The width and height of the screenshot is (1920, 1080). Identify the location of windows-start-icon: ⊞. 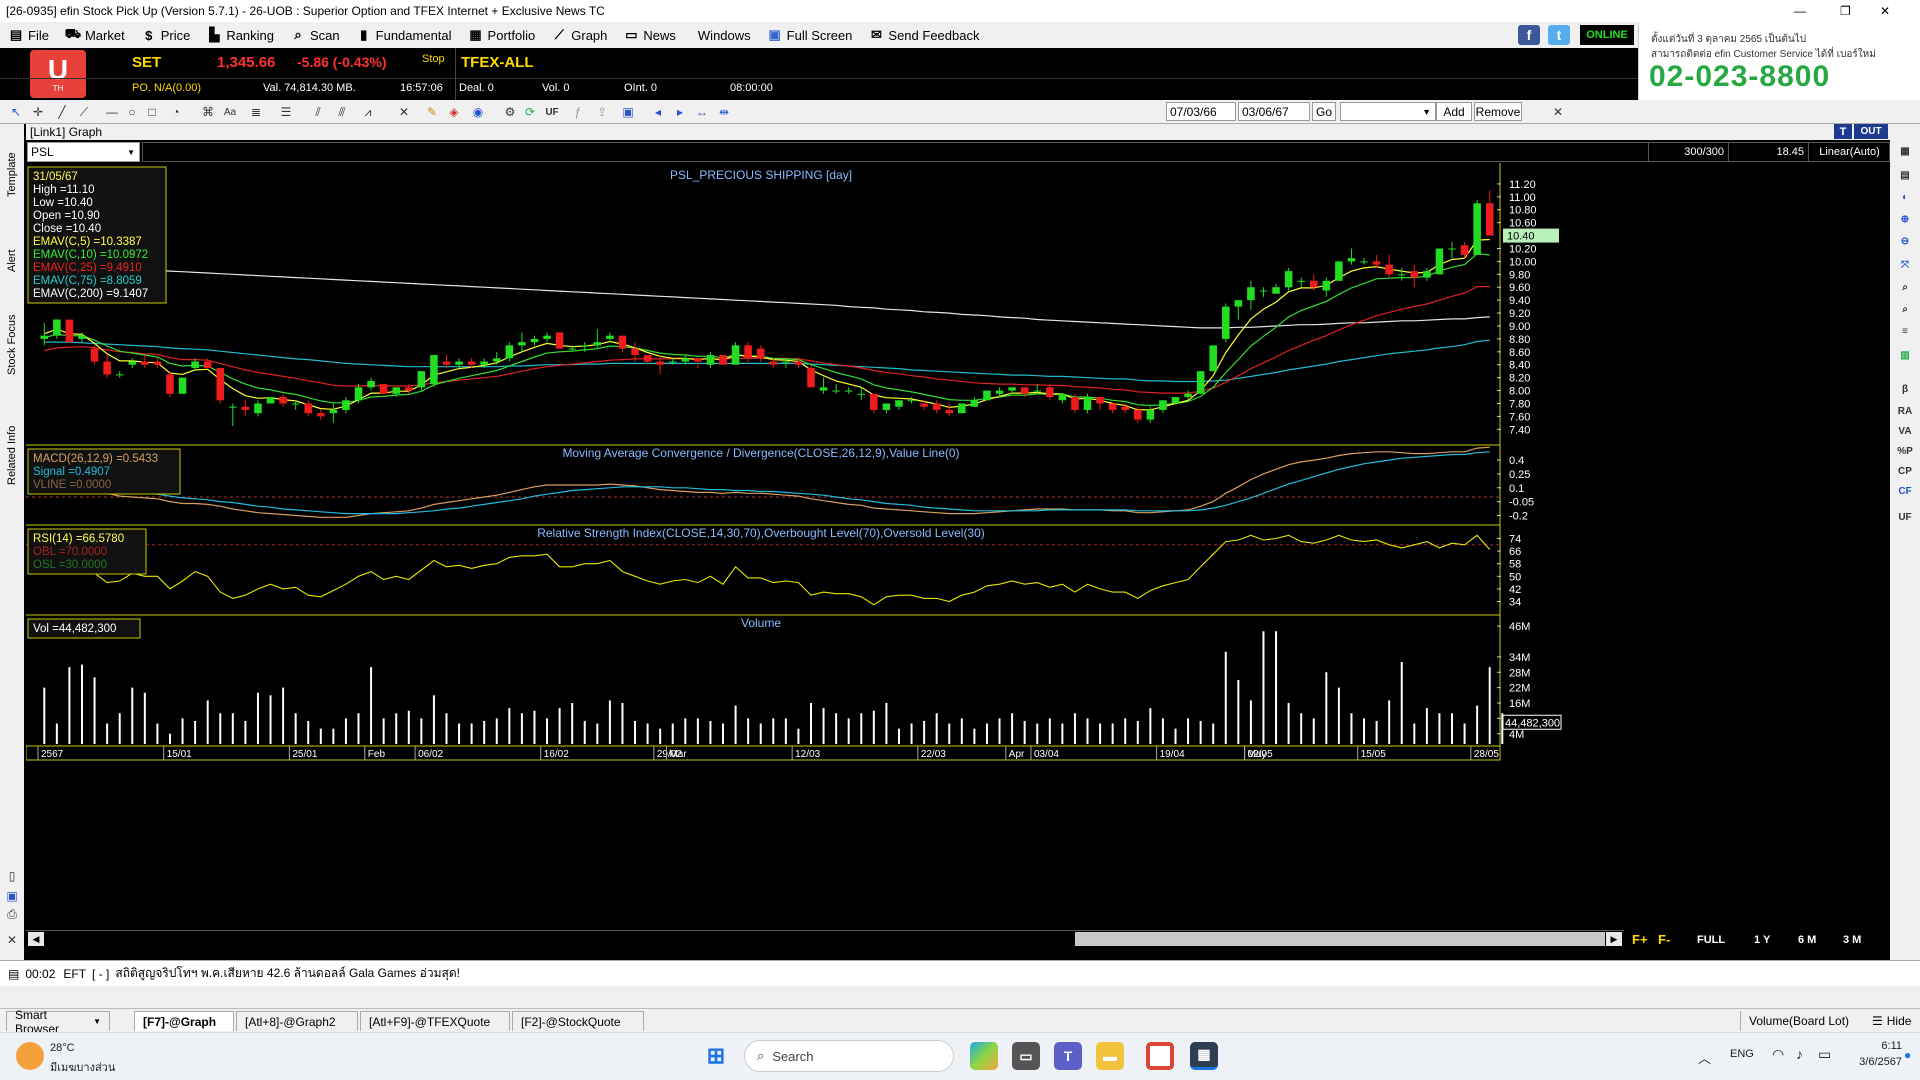
(716, 1056).